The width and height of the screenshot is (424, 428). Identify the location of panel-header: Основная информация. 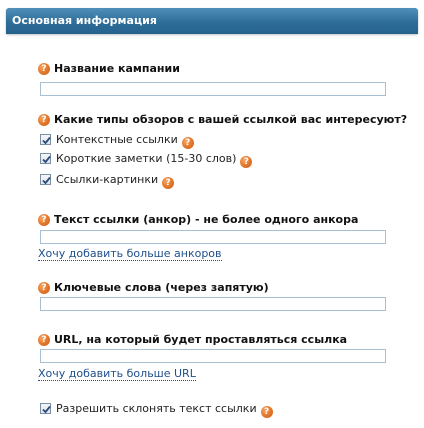
(212, 21).